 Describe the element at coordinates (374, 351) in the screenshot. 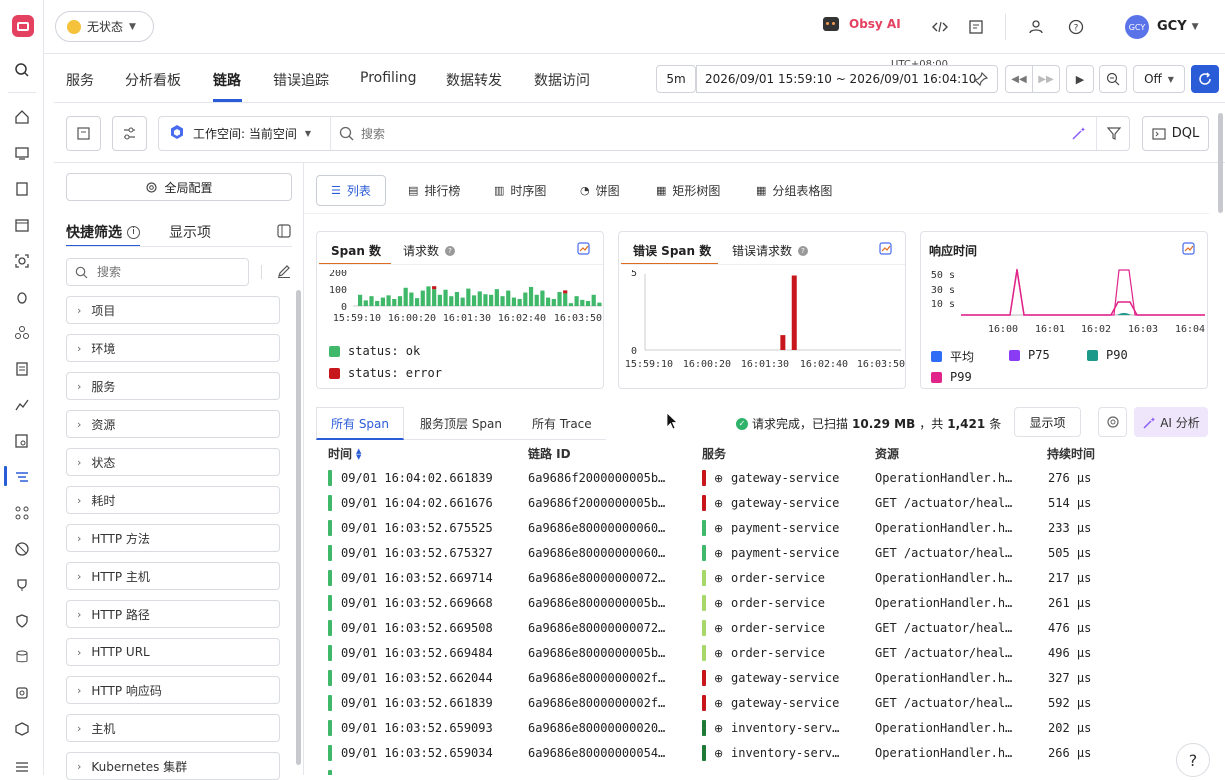

I see `legend-ok: status: ok` at that location.